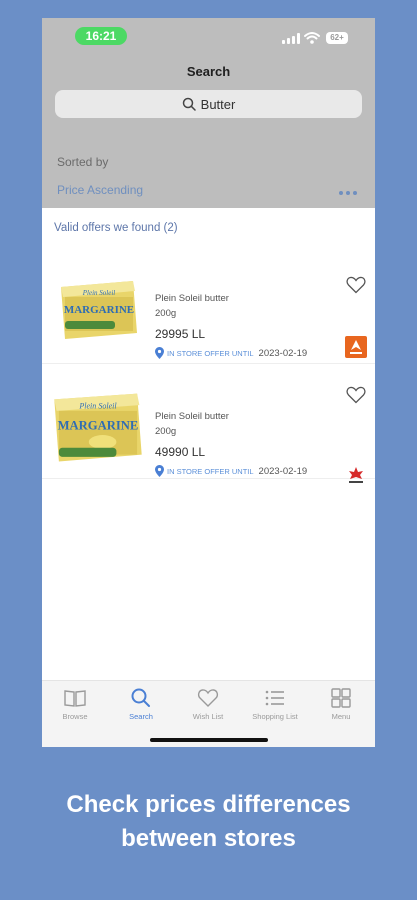 This screenshot has height=900, width=417. I want to click on battery-icon: 62+, so click(337, 38).